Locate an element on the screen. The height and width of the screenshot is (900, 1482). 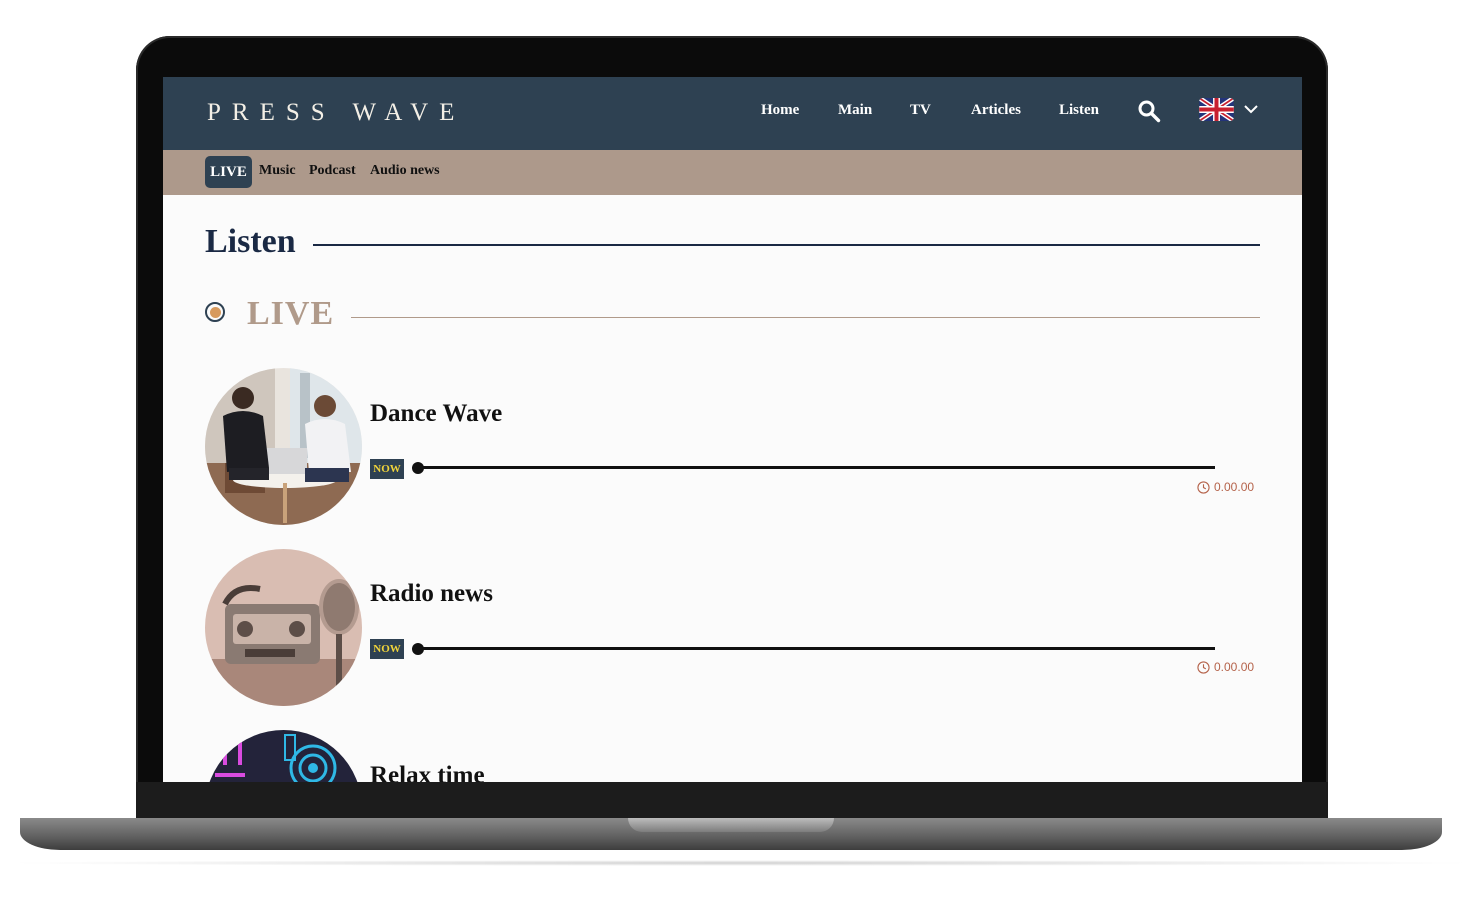
laptop-notch is located at coordinates (731, 825).